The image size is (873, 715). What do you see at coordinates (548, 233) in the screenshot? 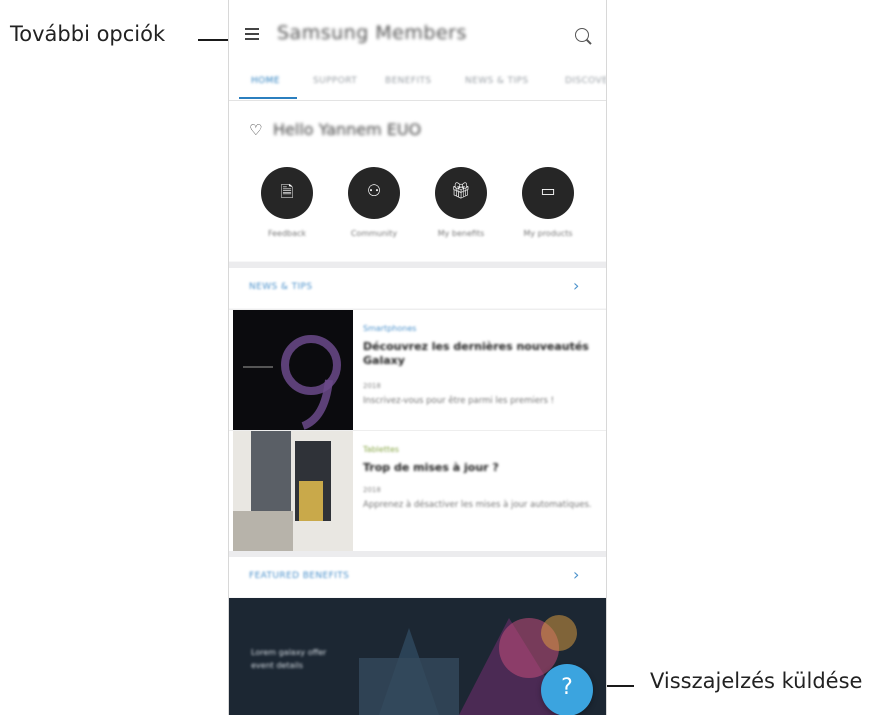
I see `quick-action-label: My products` at bounding box center [548, 233].